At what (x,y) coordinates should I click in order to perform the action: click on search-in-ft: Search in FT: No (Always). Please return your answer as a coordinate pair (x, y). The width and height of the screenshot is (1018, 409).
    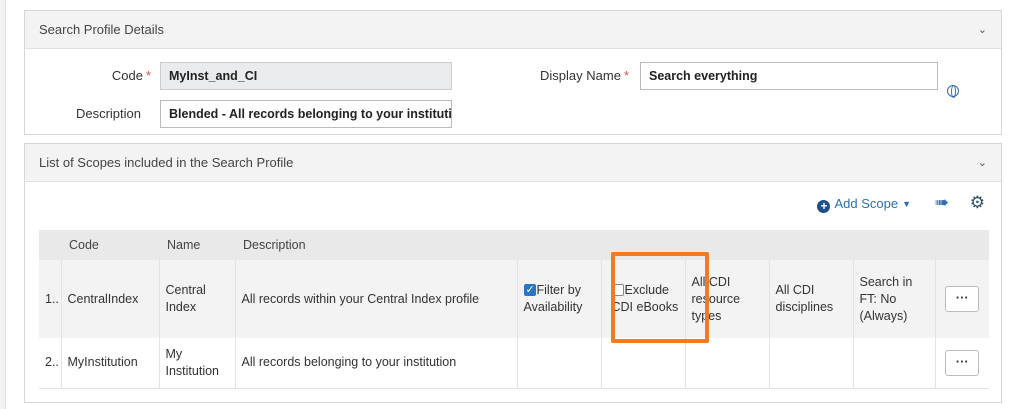
    Looking at the image, I should click on (894, 299).